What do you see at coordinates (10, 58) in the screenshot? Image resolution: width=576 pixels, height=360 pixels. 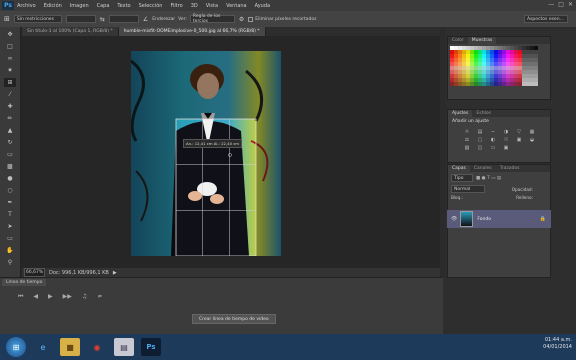 I see `lasso-tool-icon: ∞` at bounding box center [10, 58].